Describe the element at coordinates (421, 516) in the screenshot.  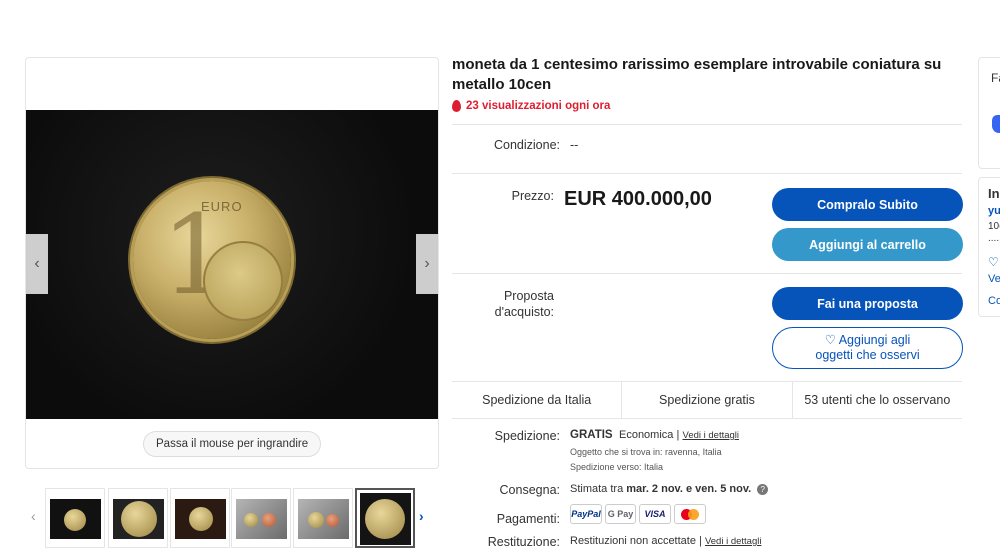
I see `thumbs-next-icon: ›` at that location.